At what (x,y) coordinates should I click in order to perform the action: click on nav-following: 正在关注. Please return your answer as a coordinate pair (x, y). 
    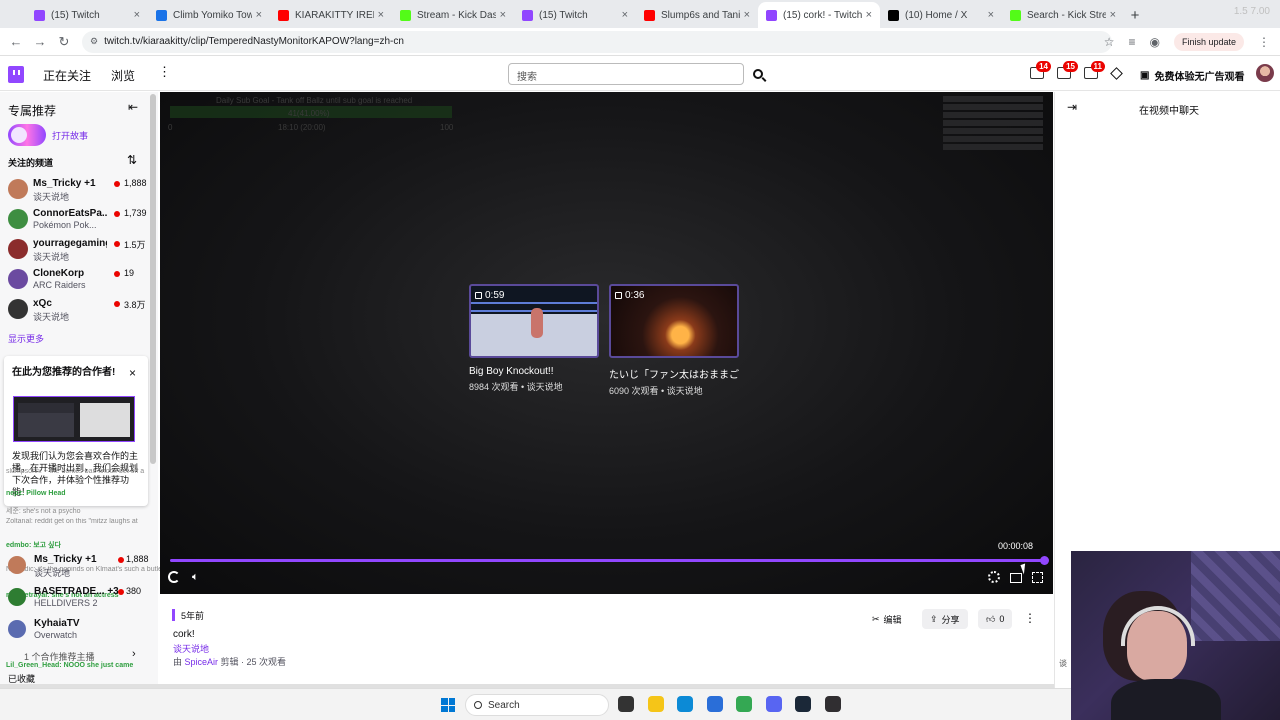
    Looking at the image, I should click on (67, 75).